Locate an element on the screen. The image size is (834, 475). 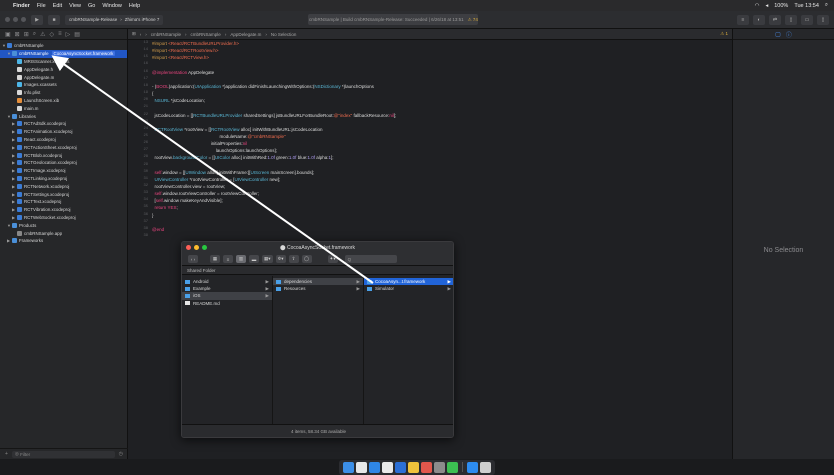
toggle-navigator-button: ▯ is located at coordinates (791, 19).